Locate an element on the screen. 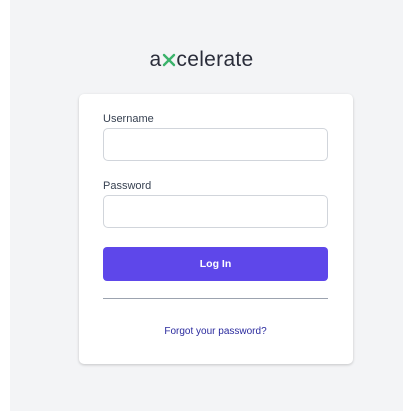 This screenshot has height=411, width=403. forgot-password-link: Forgot your password? is located at coordinates (215, 332).